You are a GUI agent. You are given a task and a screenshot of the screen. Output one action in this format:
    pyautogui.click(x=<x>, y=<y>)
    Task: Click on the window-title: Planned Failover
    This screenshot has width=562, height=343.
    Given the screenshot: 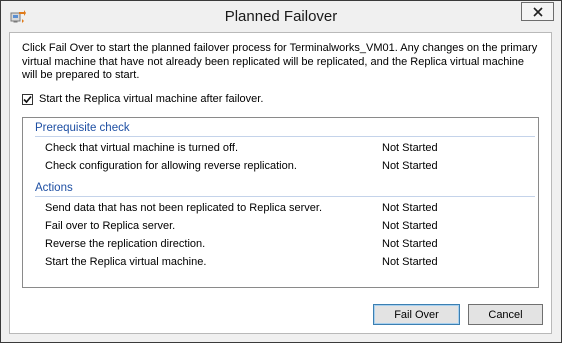 What is the action you would take?
    pyautogui.click(x=281, y=16)
    